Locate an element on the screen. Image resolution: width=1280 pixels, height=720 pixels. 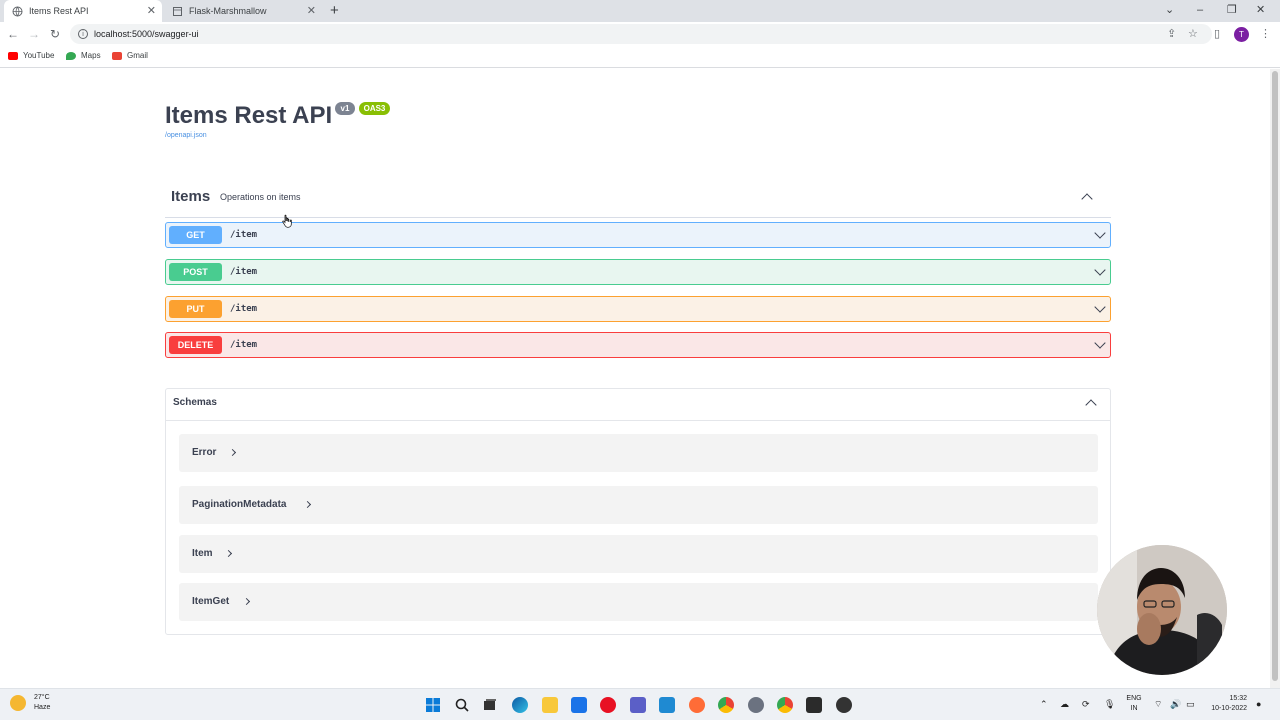
tag-name: Items is located at coordinates (191, 196).